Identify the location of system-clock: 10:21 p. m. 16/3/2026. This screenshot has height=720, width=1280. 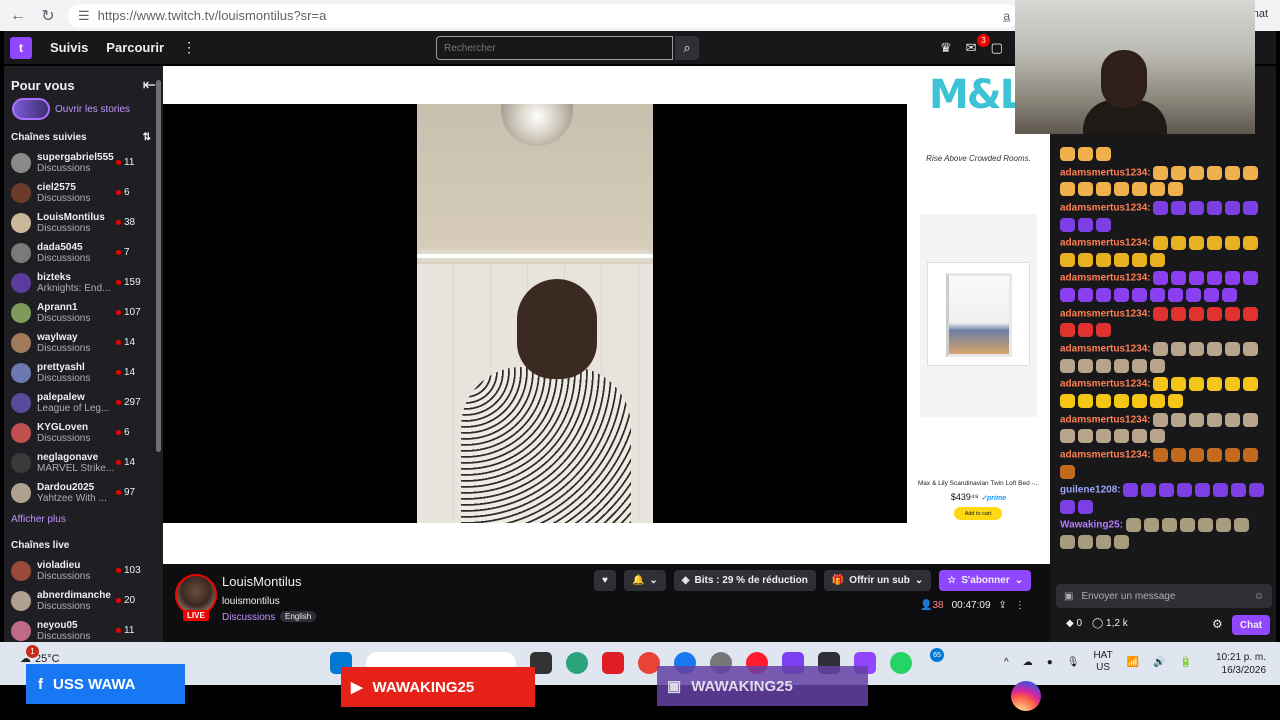
(1241, 664).